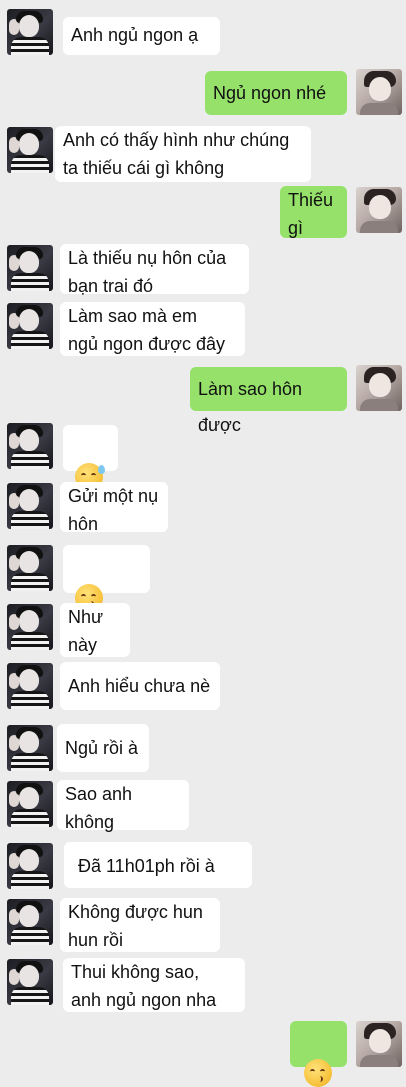 The height and width of the screenshot is (1087, 406). Describe the element at coordinates (123, 820) in the screenshot. I see `message-bubble: Sao anh không nói gì` at that location.